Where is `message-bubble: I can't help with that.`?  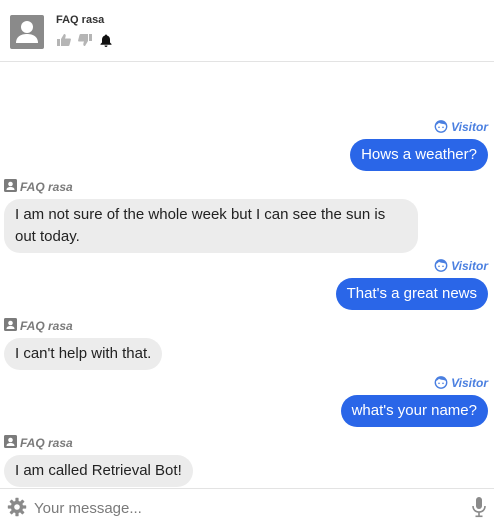 message-bubble: I can't help with that. is located at coordinates (83, 354).